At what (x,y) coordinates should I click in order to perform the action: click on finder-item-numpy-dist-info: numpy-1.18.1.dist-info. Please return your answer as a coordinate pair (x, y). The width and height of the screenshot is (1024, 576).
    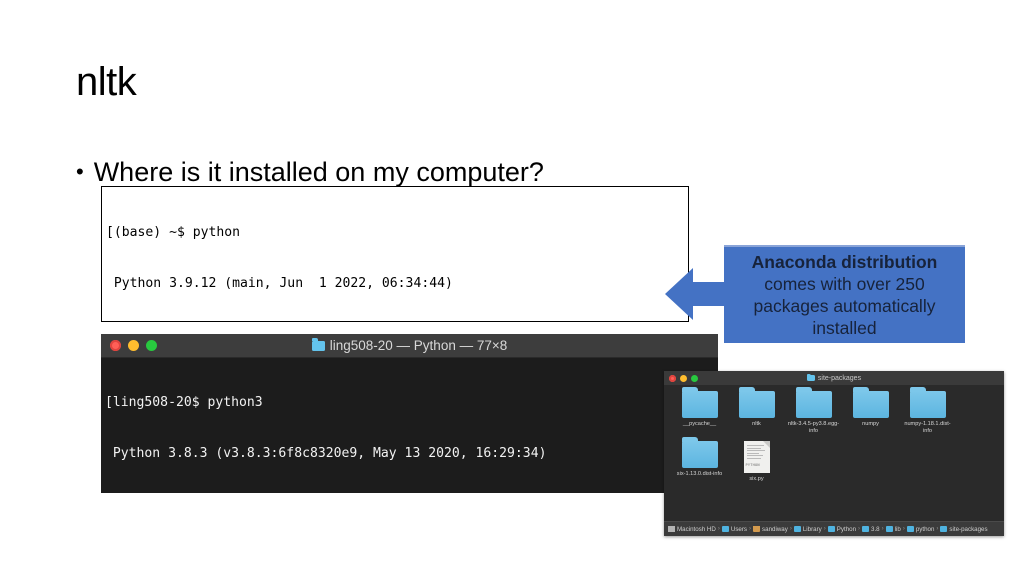
    Looking at the image, I should click on (927, 411).